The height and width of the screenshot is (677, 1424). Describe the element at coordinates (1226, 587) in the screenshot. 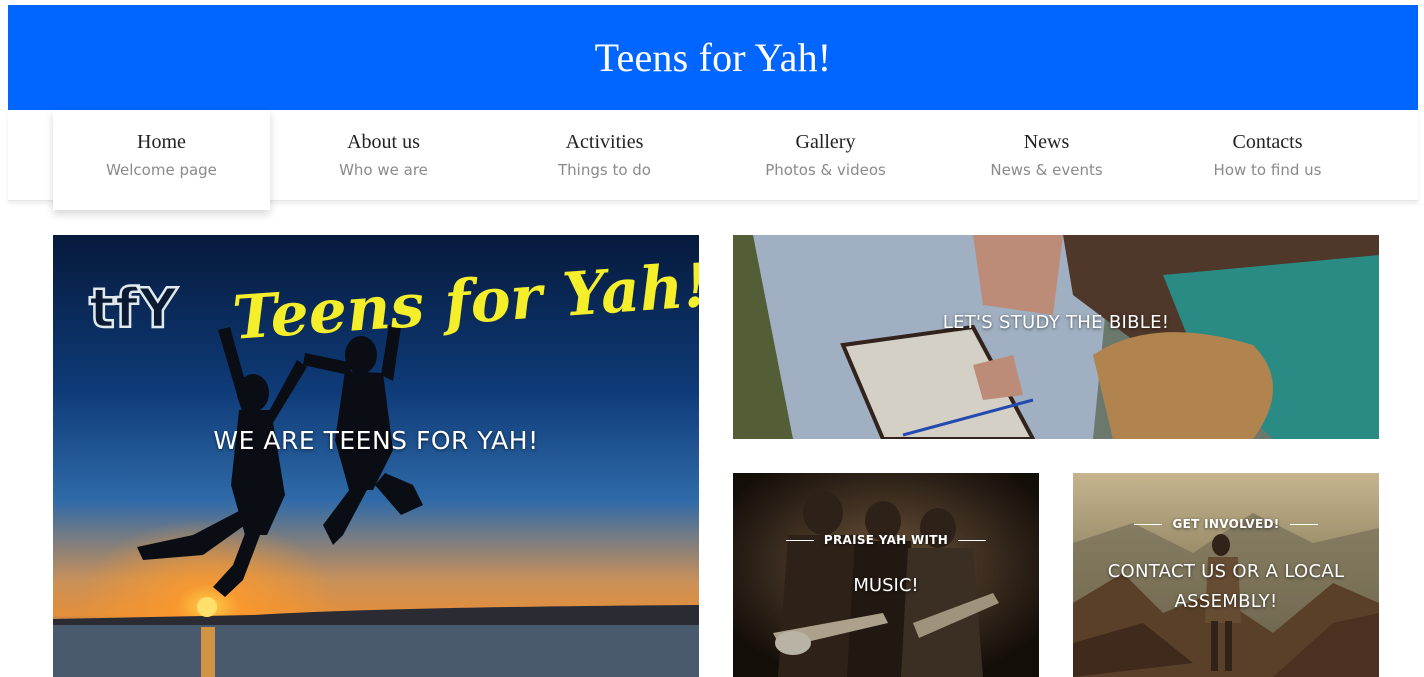

I see `contact-caption: CONTACT US OR A LOCAL ASSEMBLY!` at that location.